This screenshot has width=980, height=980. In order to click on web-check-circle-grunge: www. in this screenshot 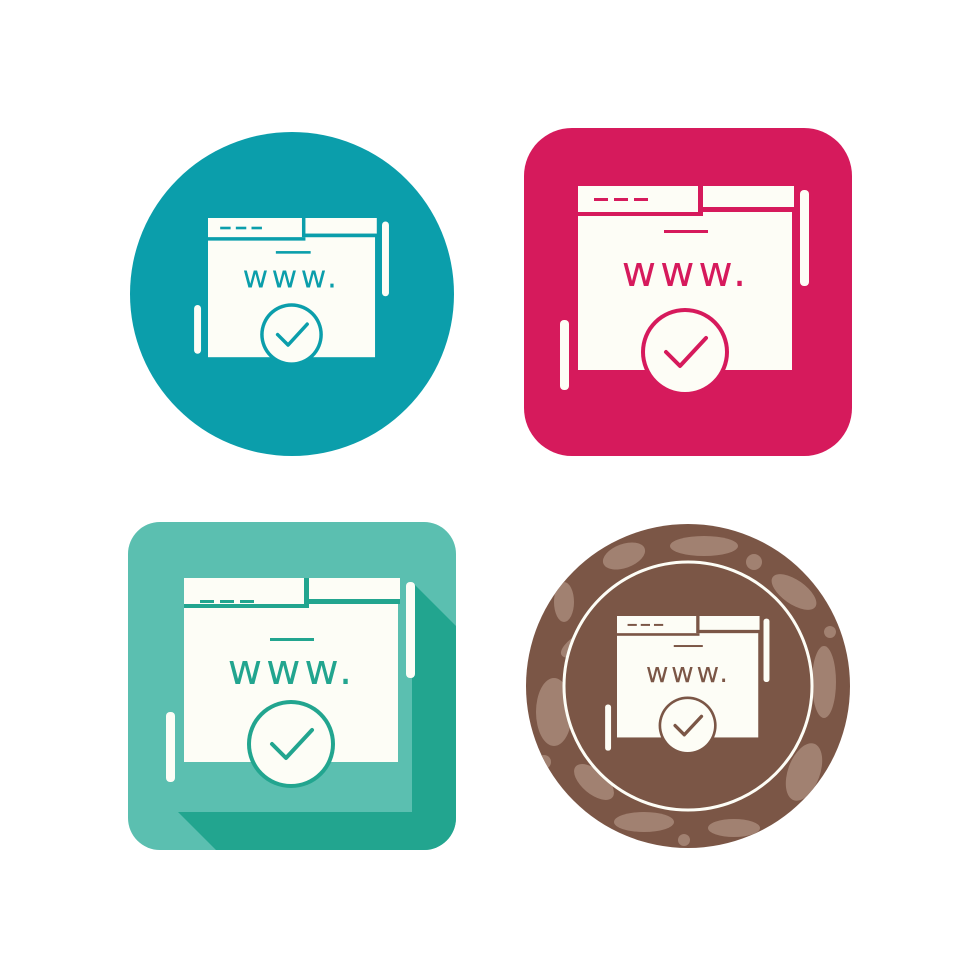, I will do `click(688, 686)`.